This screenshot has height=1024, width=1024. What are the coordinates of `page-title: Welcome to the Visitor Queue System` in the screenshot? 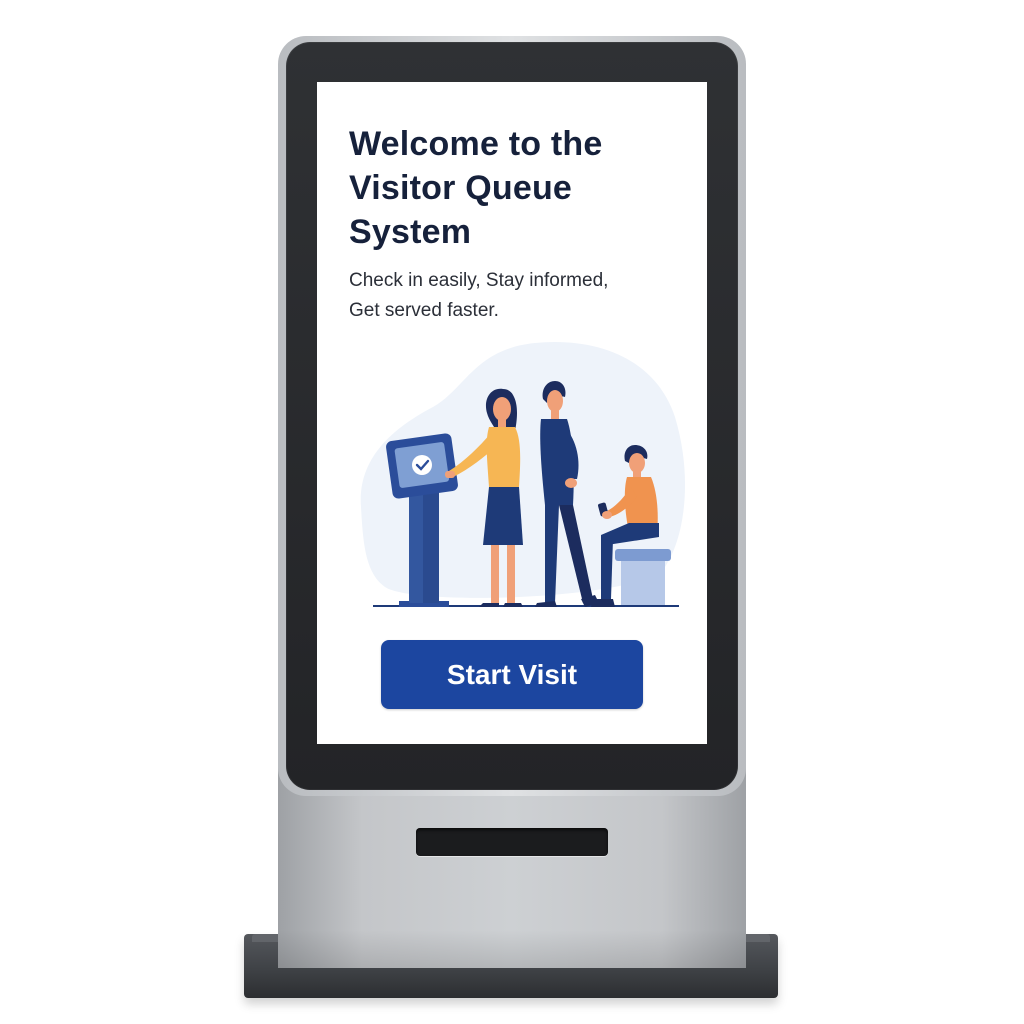 It's located at (476, 188).